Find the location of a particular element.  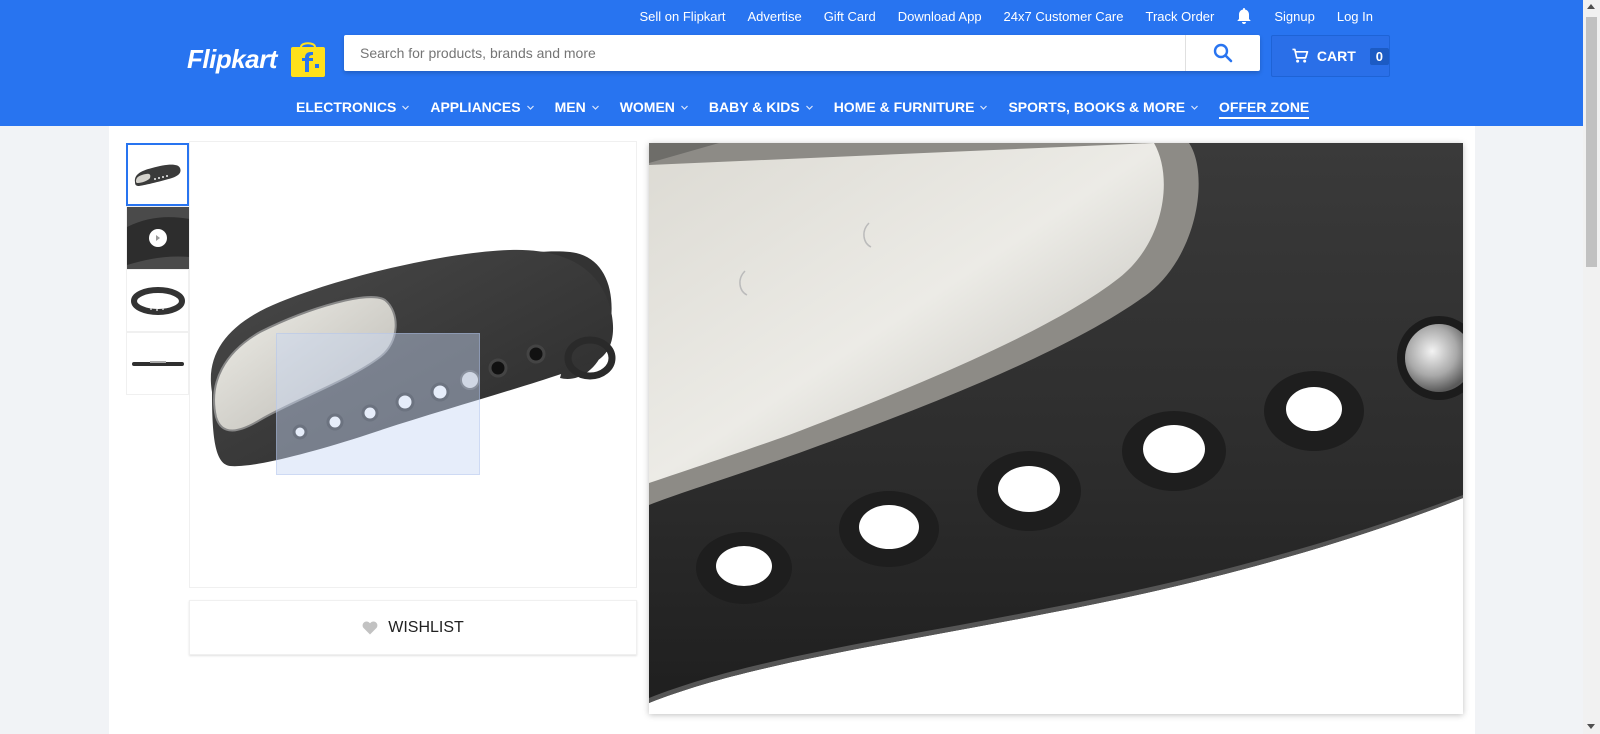

play-icon is located at coordinates (157, 237).